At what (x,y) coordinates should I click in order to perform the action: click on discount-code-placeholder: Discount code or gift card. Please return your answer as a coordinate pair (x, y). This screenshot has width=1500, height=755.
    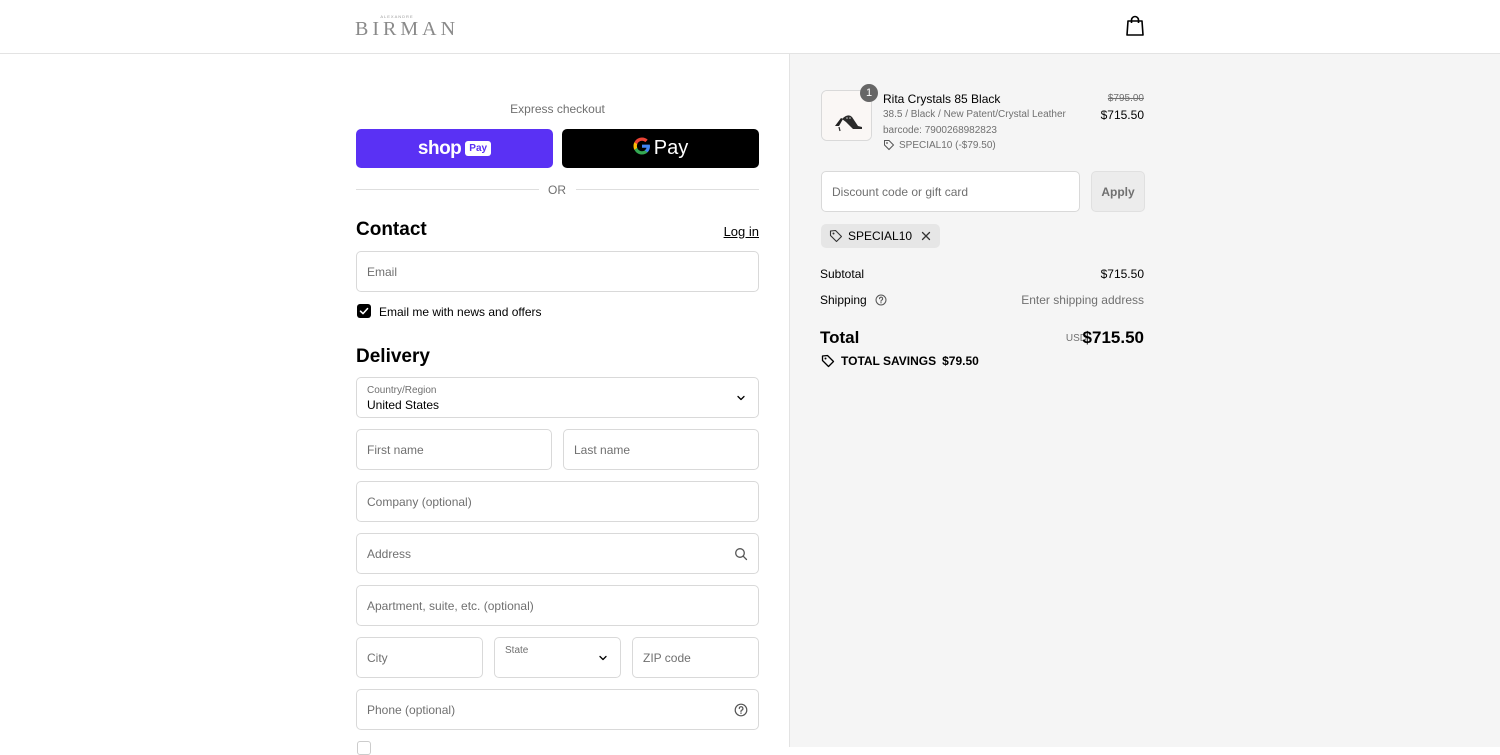
    Looking at the image, I should click on (900, 191).